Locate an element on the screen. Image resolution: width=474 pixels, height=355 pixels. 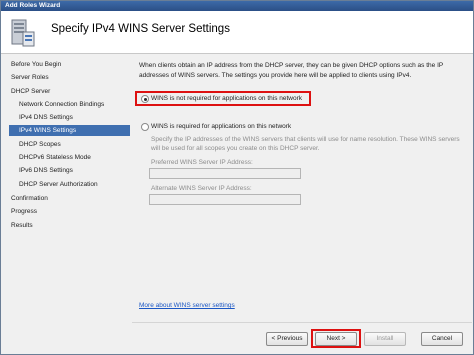
nav-item-progress: Progress is located at coordinates (24, 211).